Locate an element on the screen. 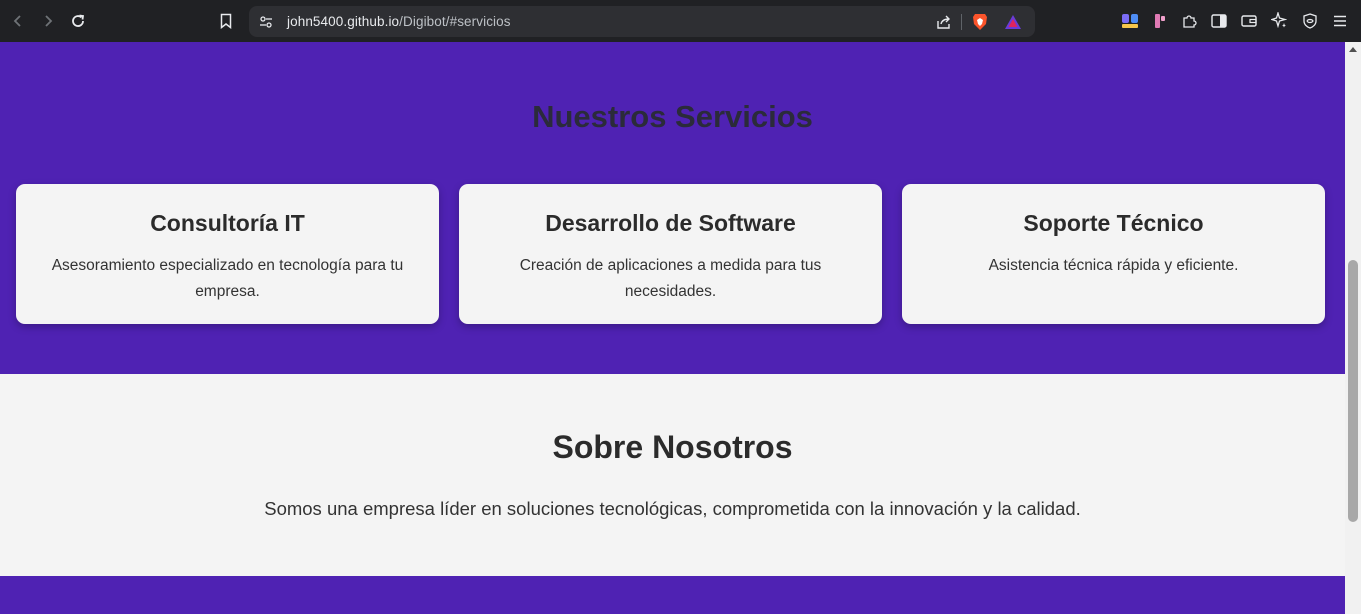 This screenshot has width=1361, height=614. service-card-title: Desarrollo de Software is located at coordinates (670, 223).